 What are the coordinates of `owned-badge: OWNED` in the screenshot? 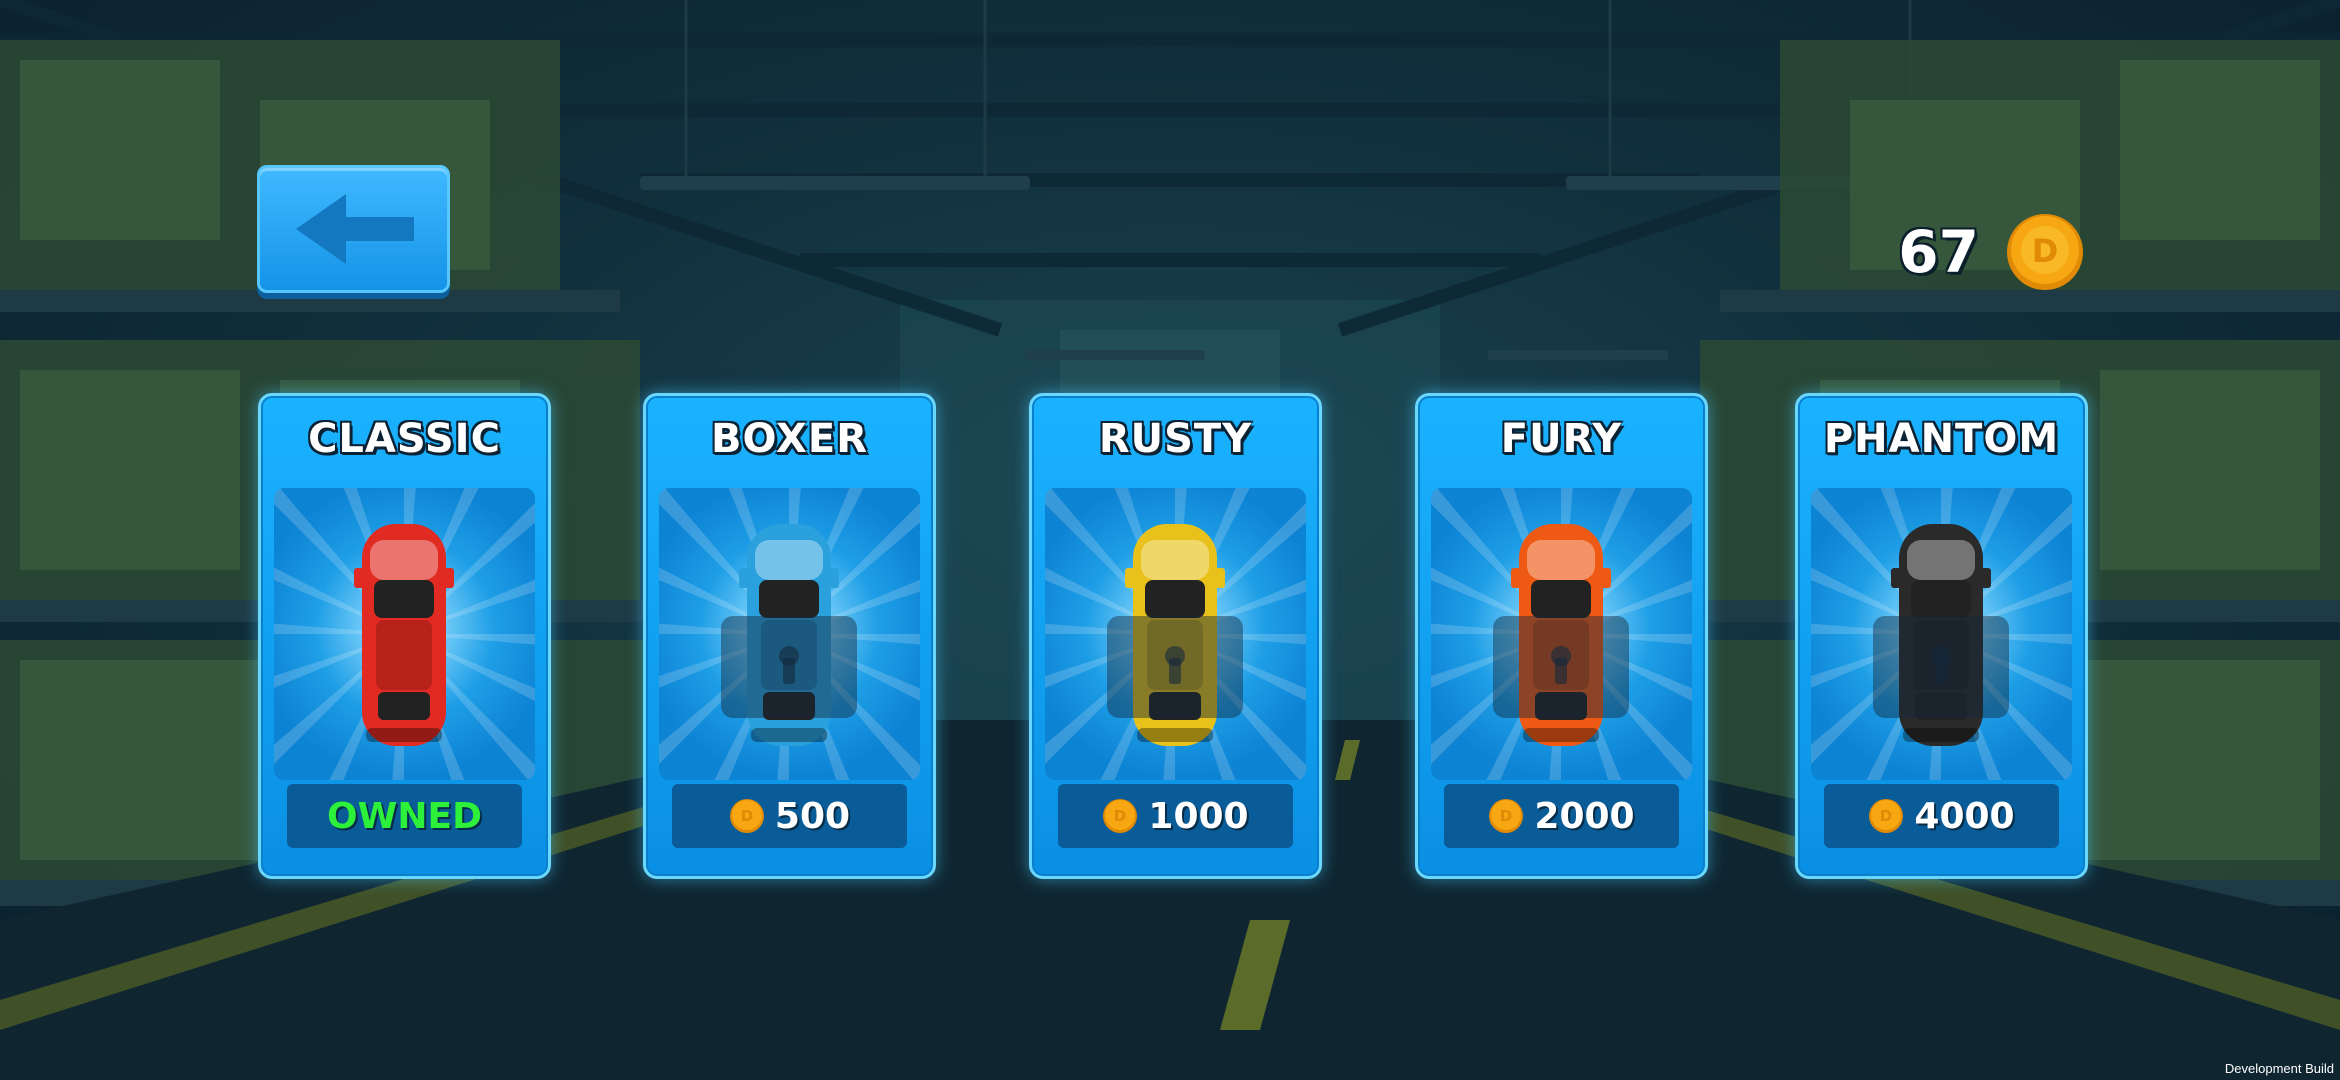 It's located at (404, 816).